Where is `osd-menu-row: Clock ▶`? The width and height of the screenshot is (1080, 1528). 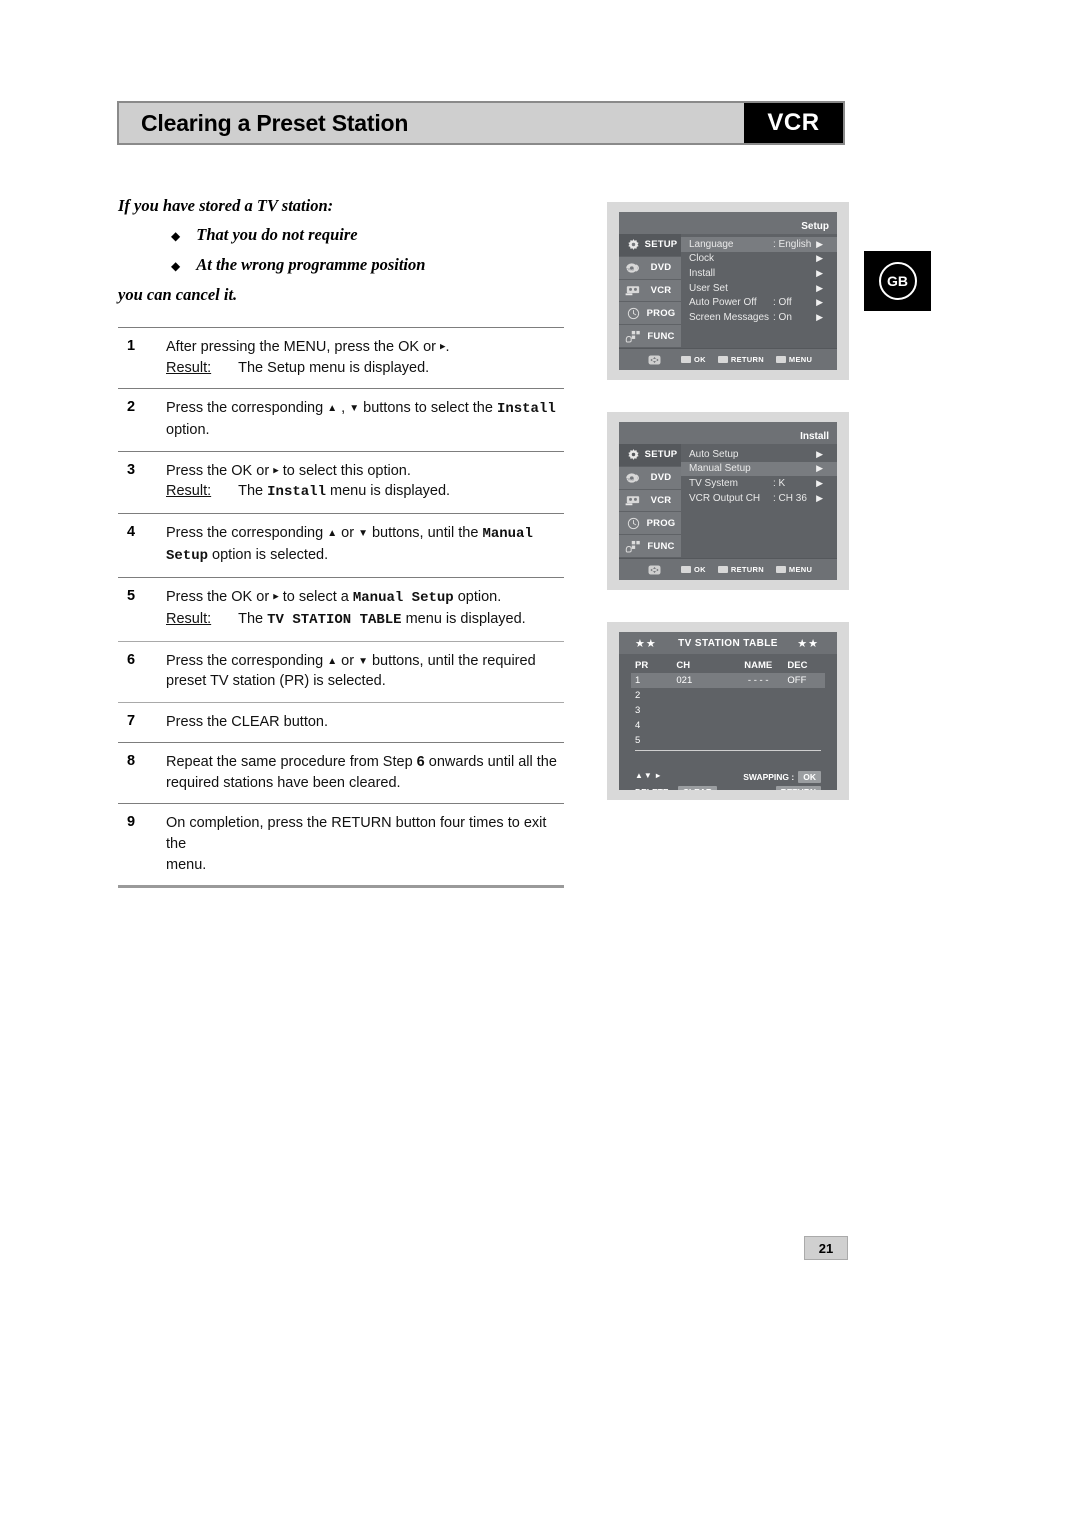
osd-menu-row: Clock ▶ is located at coordinates (759, 259).